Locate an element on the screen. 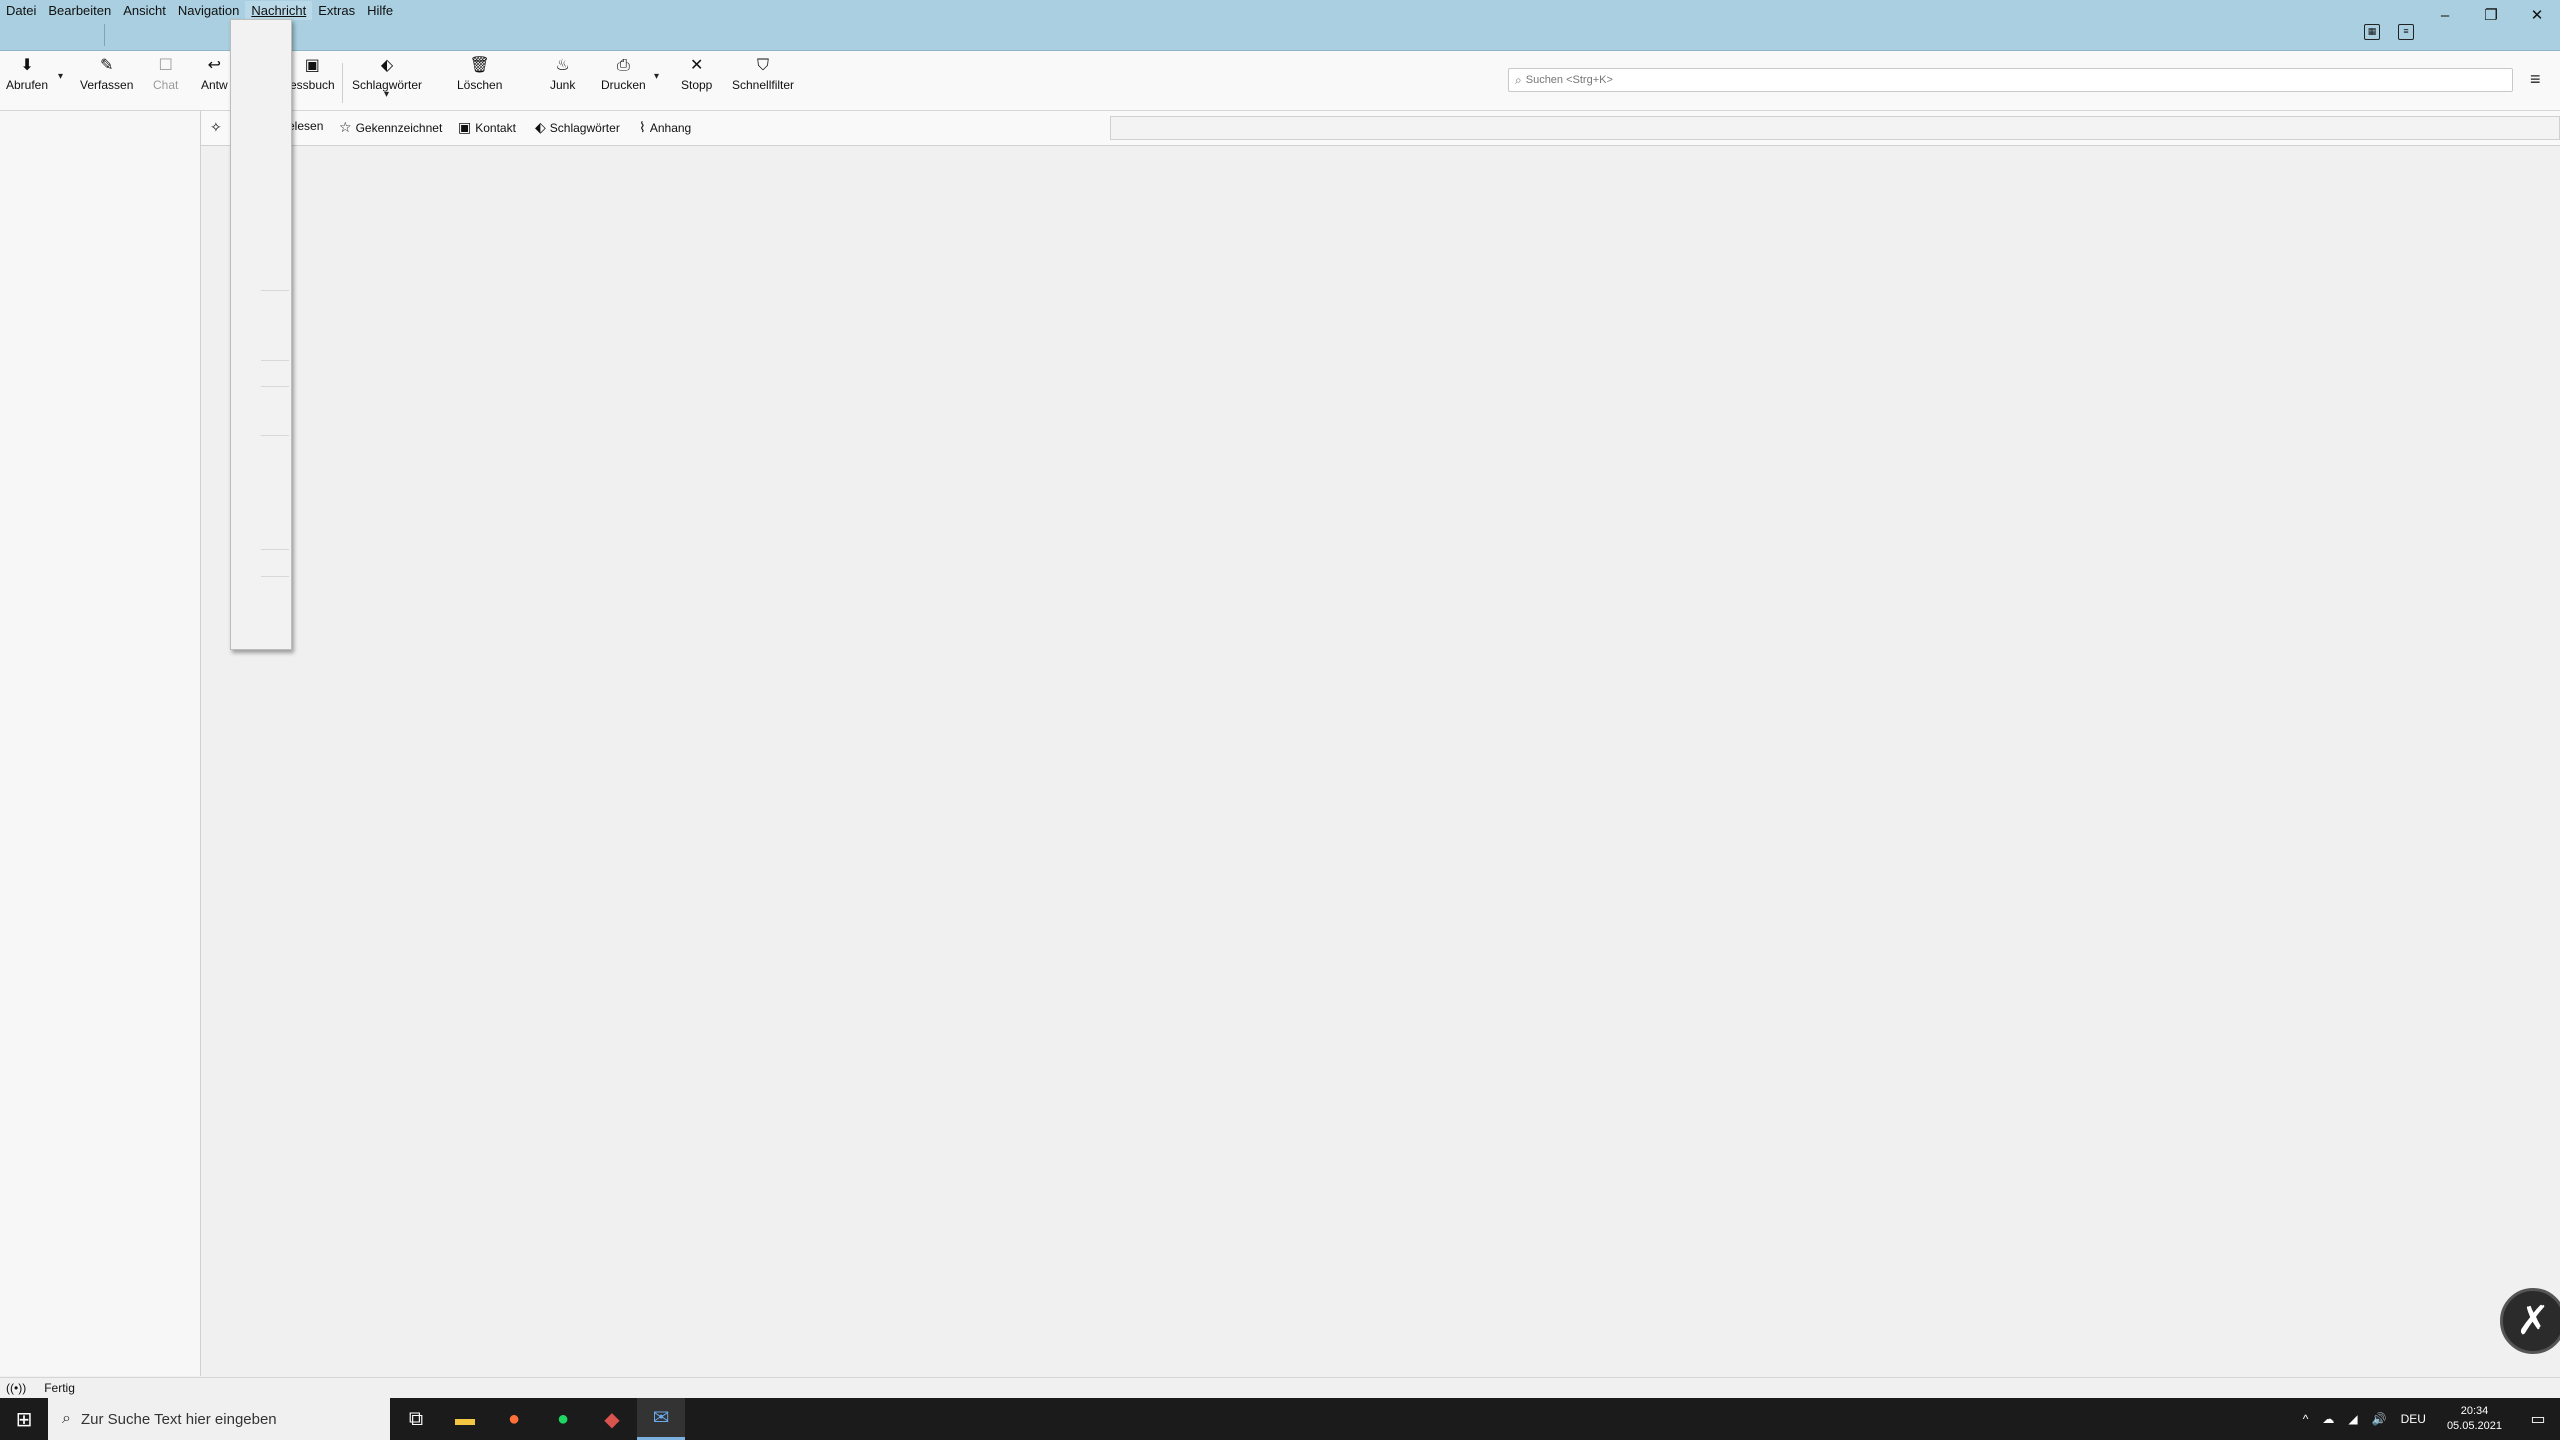  windows-logo-icon: ⊞ is located at coordinates (24, 1419).